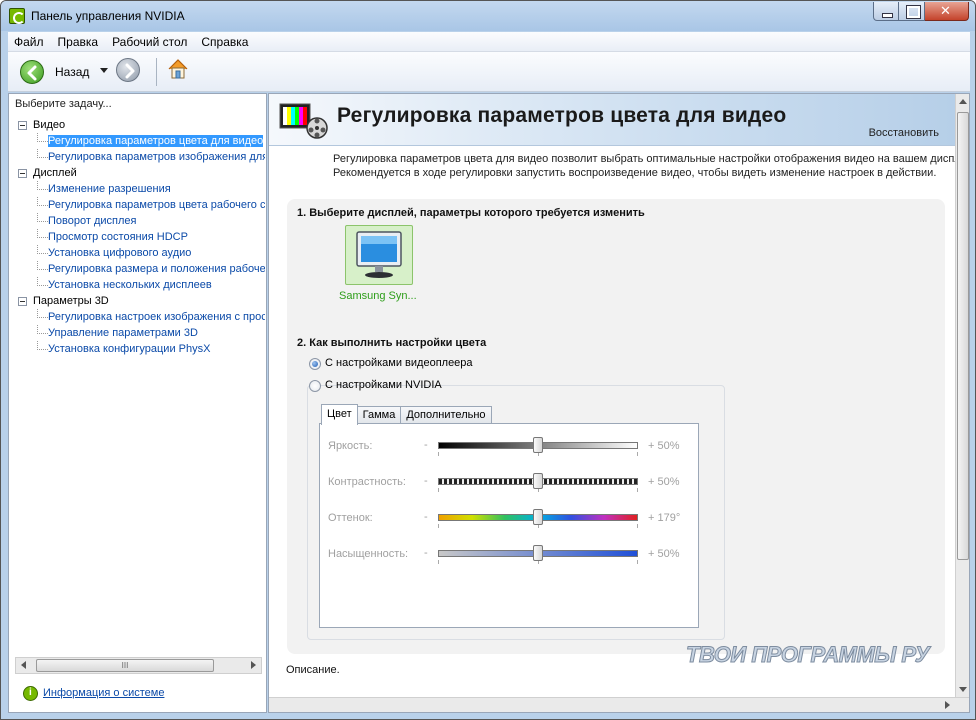 The image size is (976, 720). I want to click on tree-task-item: Управление параметрами 3D, so click(140, 333).